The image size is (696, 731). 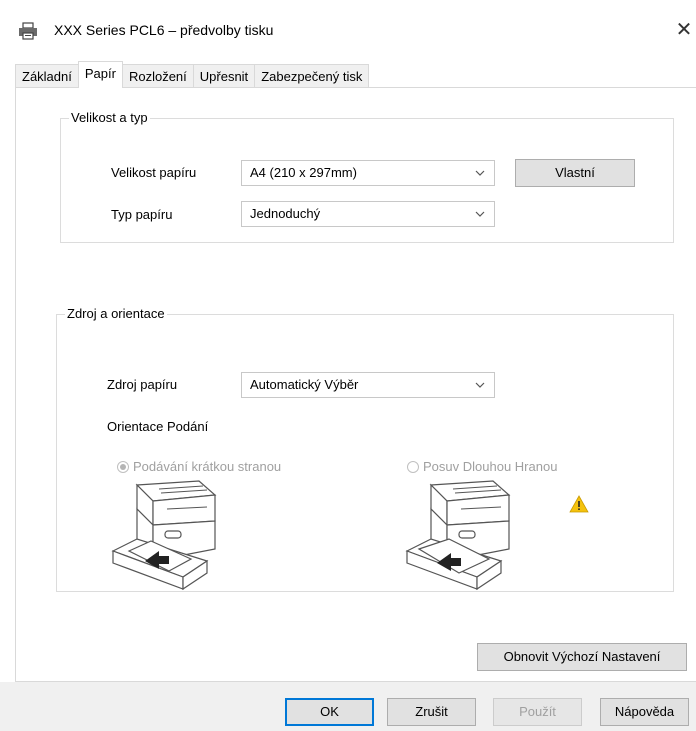 I want to click on tab-upresnit: Upřesnit, so click(x=224, y=75).